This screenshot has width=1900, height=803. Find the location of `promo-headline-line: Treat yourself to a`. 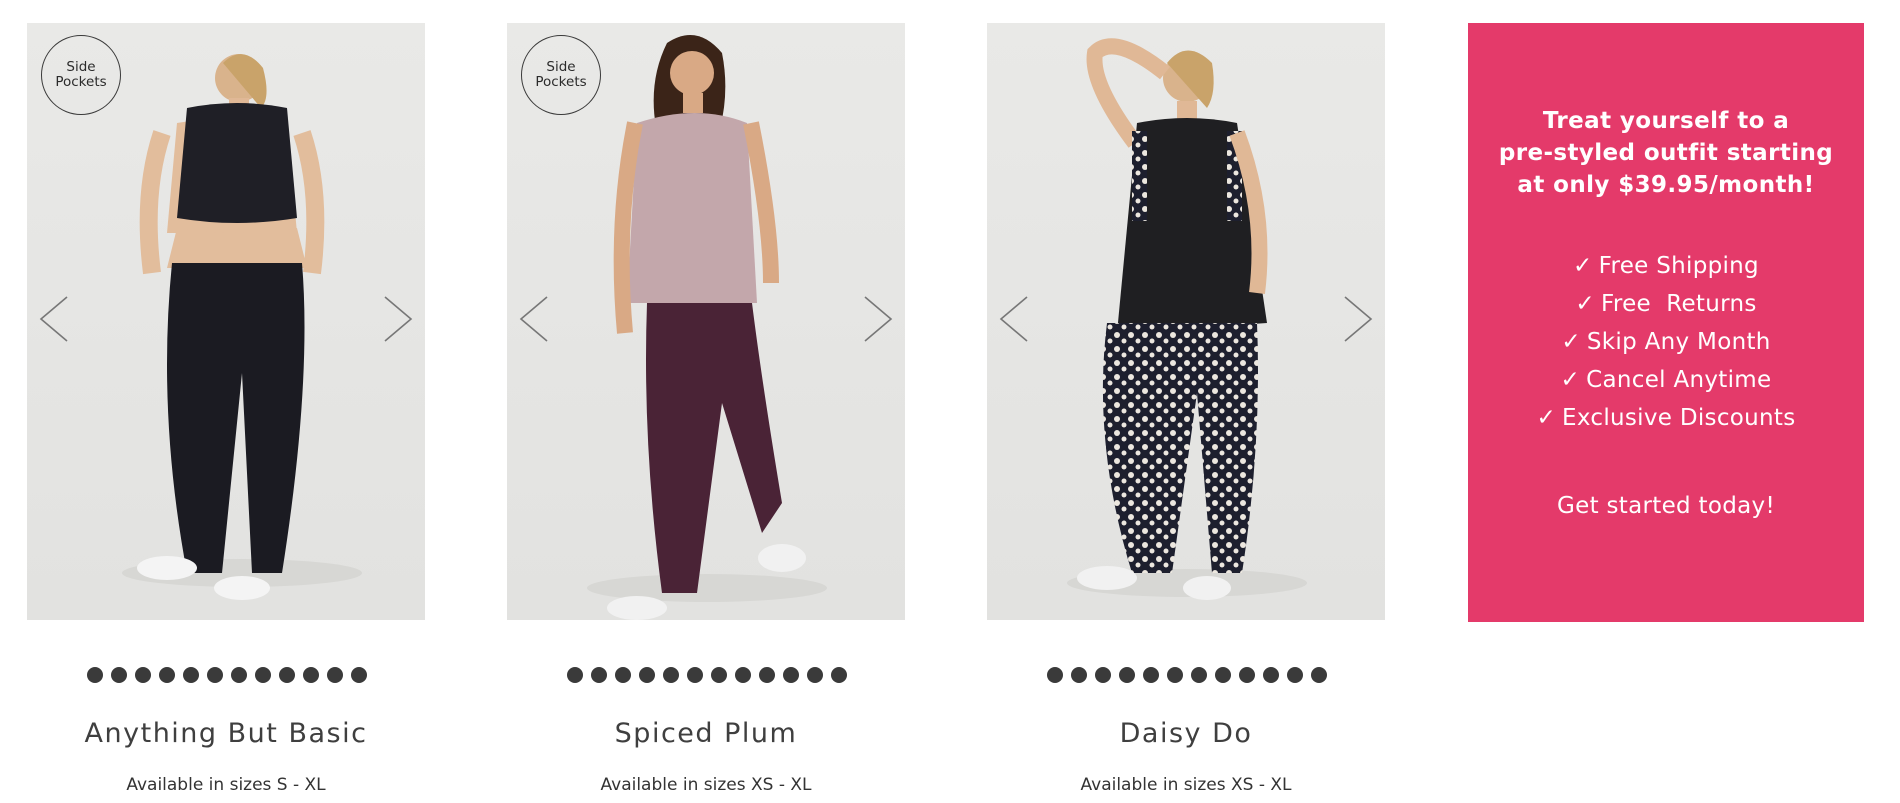

promo-headline-line: Treat yourself to a is located at coordinates (1666, 121).